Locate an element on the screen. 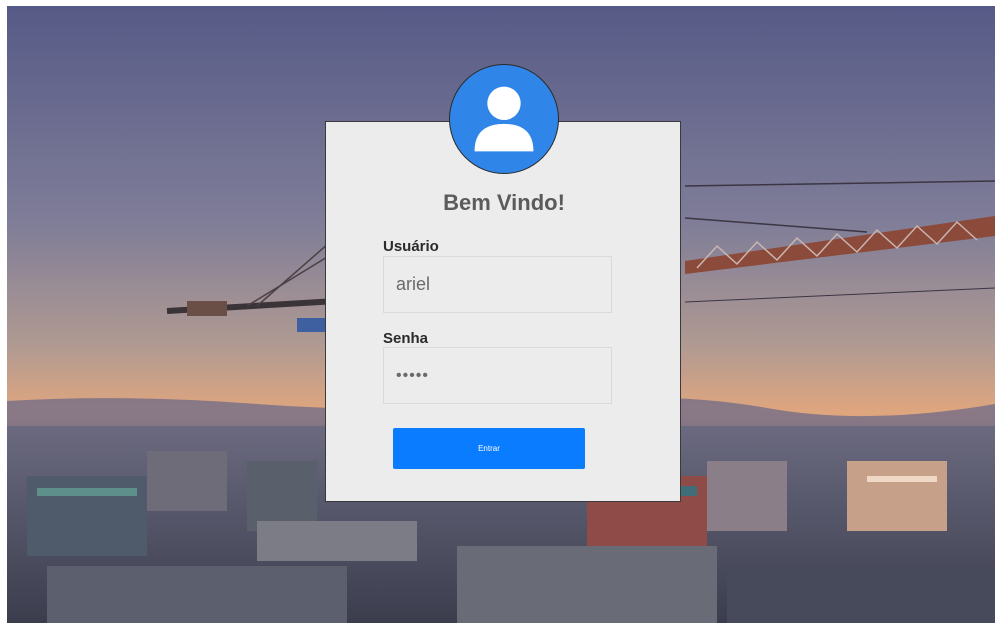 The height and width of the screenshot is (623, 995). user-avatar-icon is located at coordinates (504, 119).